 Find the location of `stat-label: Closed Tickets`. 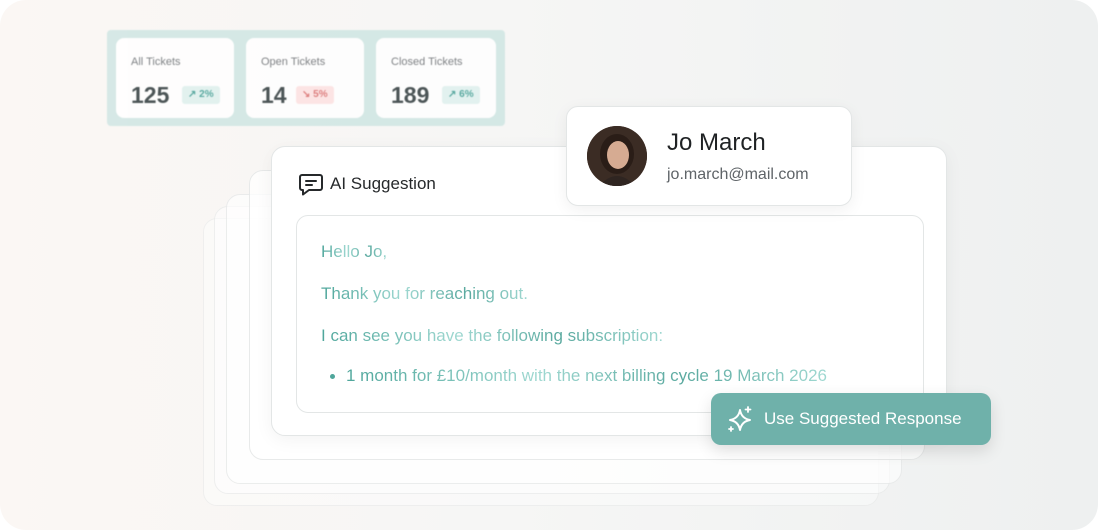

stat-label: Closed Tickets is located at coordinates (427, 62).